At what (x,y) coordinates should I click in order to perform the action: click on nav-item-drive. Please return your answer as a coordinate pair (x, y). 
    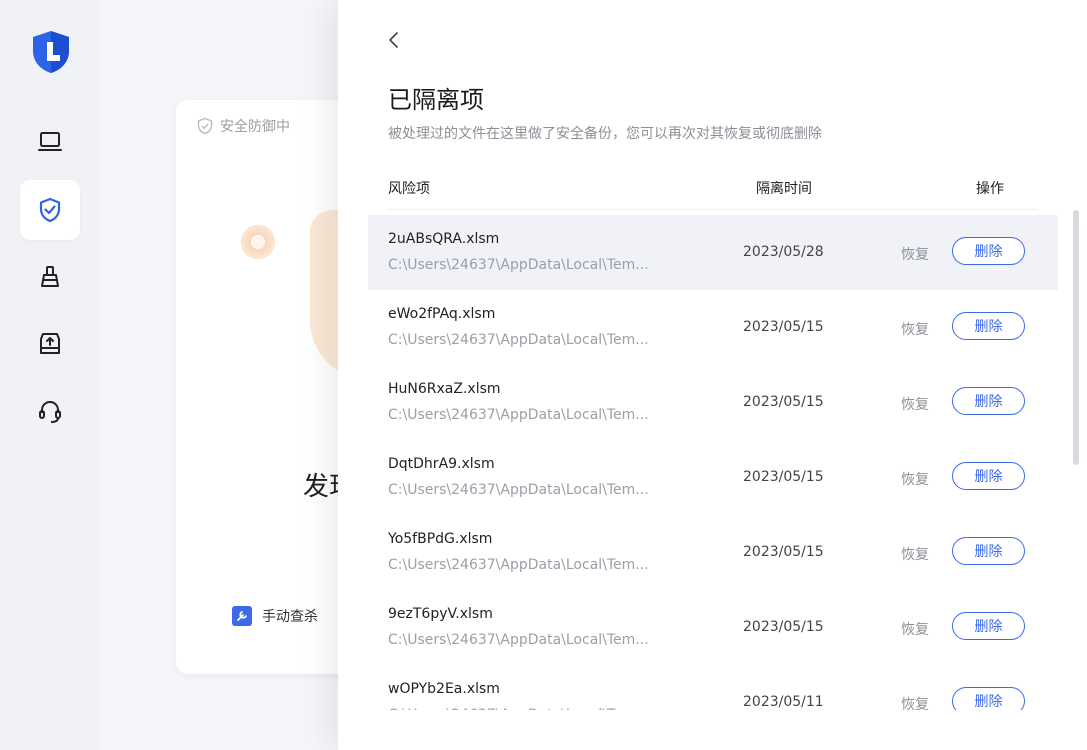
    Looking at the image, I should click on (50, 344).